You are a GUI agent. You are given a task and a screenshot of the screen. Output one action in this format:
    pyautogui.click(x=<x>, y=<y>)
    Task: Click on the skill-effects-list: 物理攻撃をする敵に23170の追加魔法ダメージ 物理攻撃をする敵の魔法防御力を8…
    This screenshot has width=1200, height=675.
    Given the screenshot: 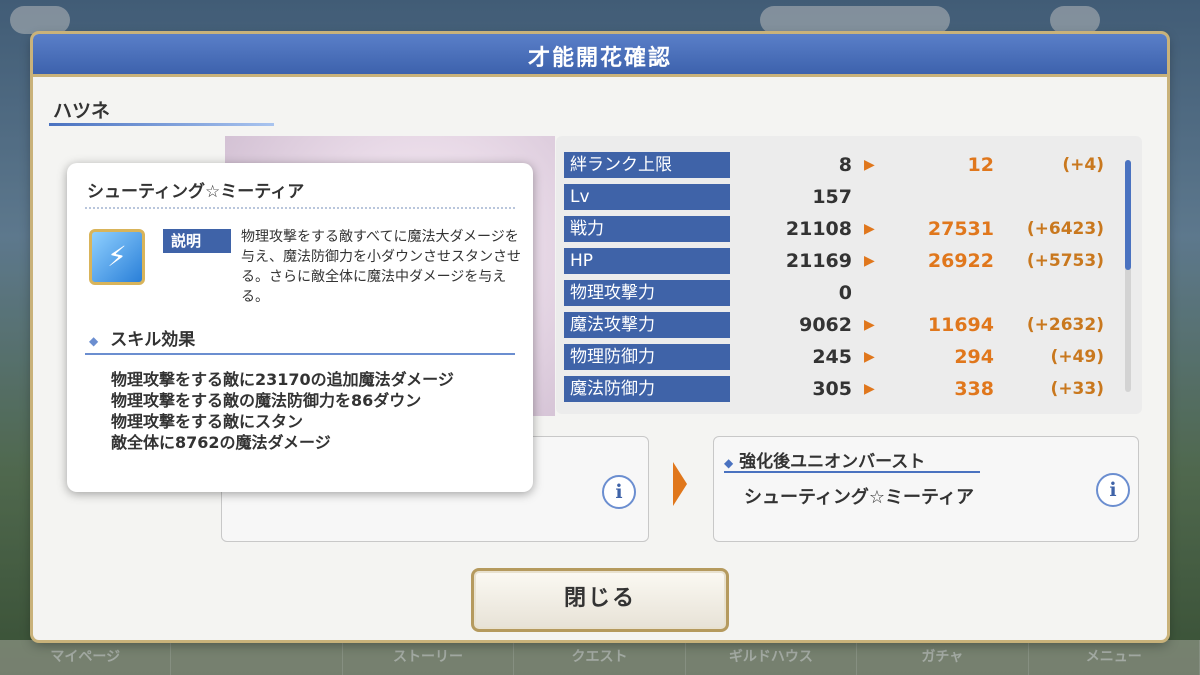 What is the action you would take?
    pyautogui.click(x=311, y=411)
    